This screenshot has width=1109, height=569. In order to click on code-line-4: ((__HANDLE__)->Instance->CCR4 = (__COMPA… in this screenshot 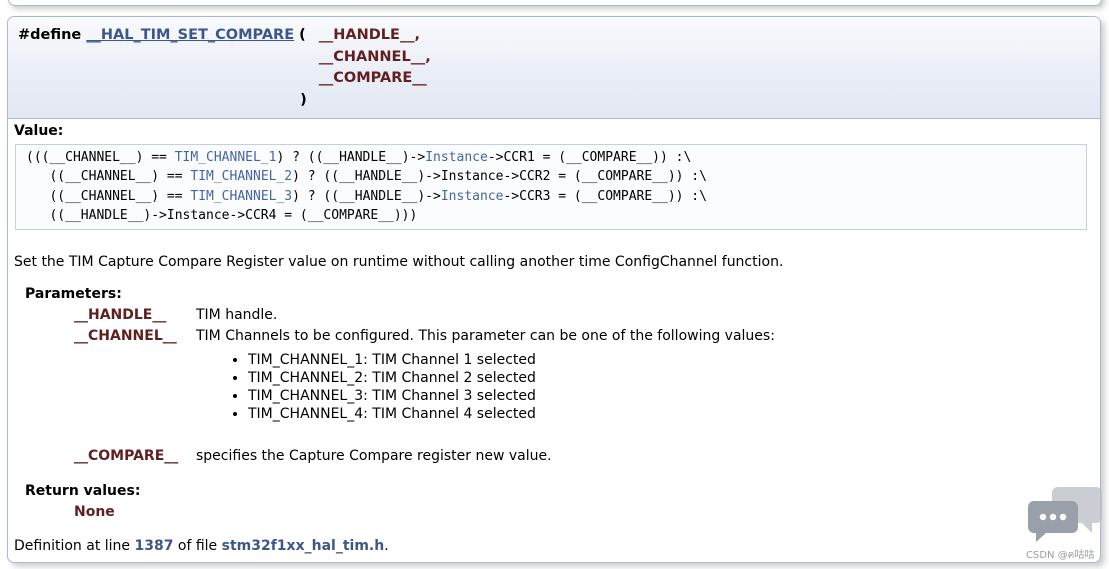, I will do `click(221, 215)`.